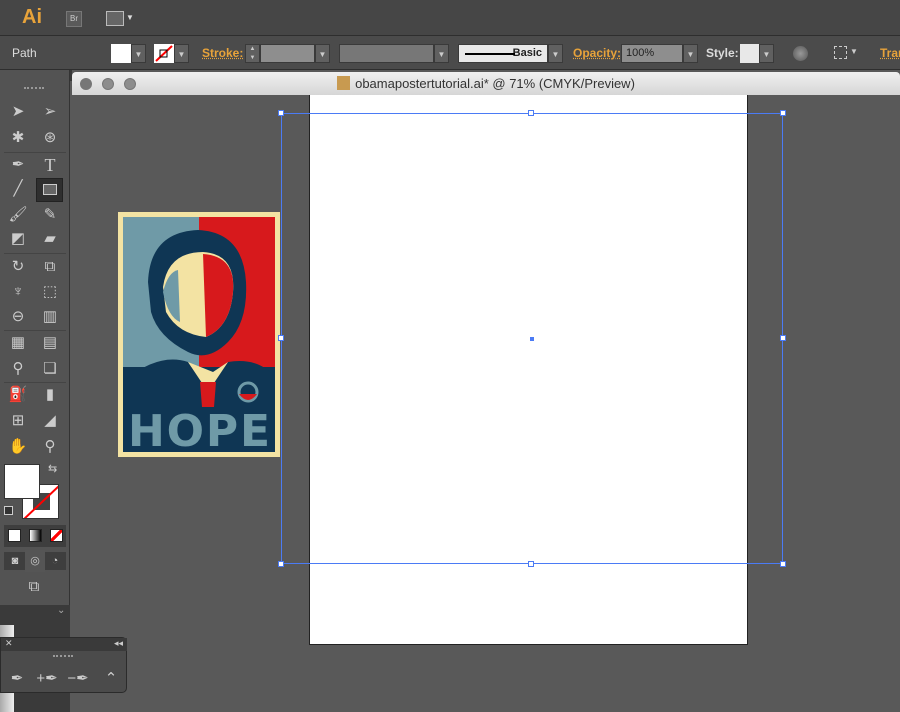  I want to click on stroke-dropdown: ▼, so click(181, 53).